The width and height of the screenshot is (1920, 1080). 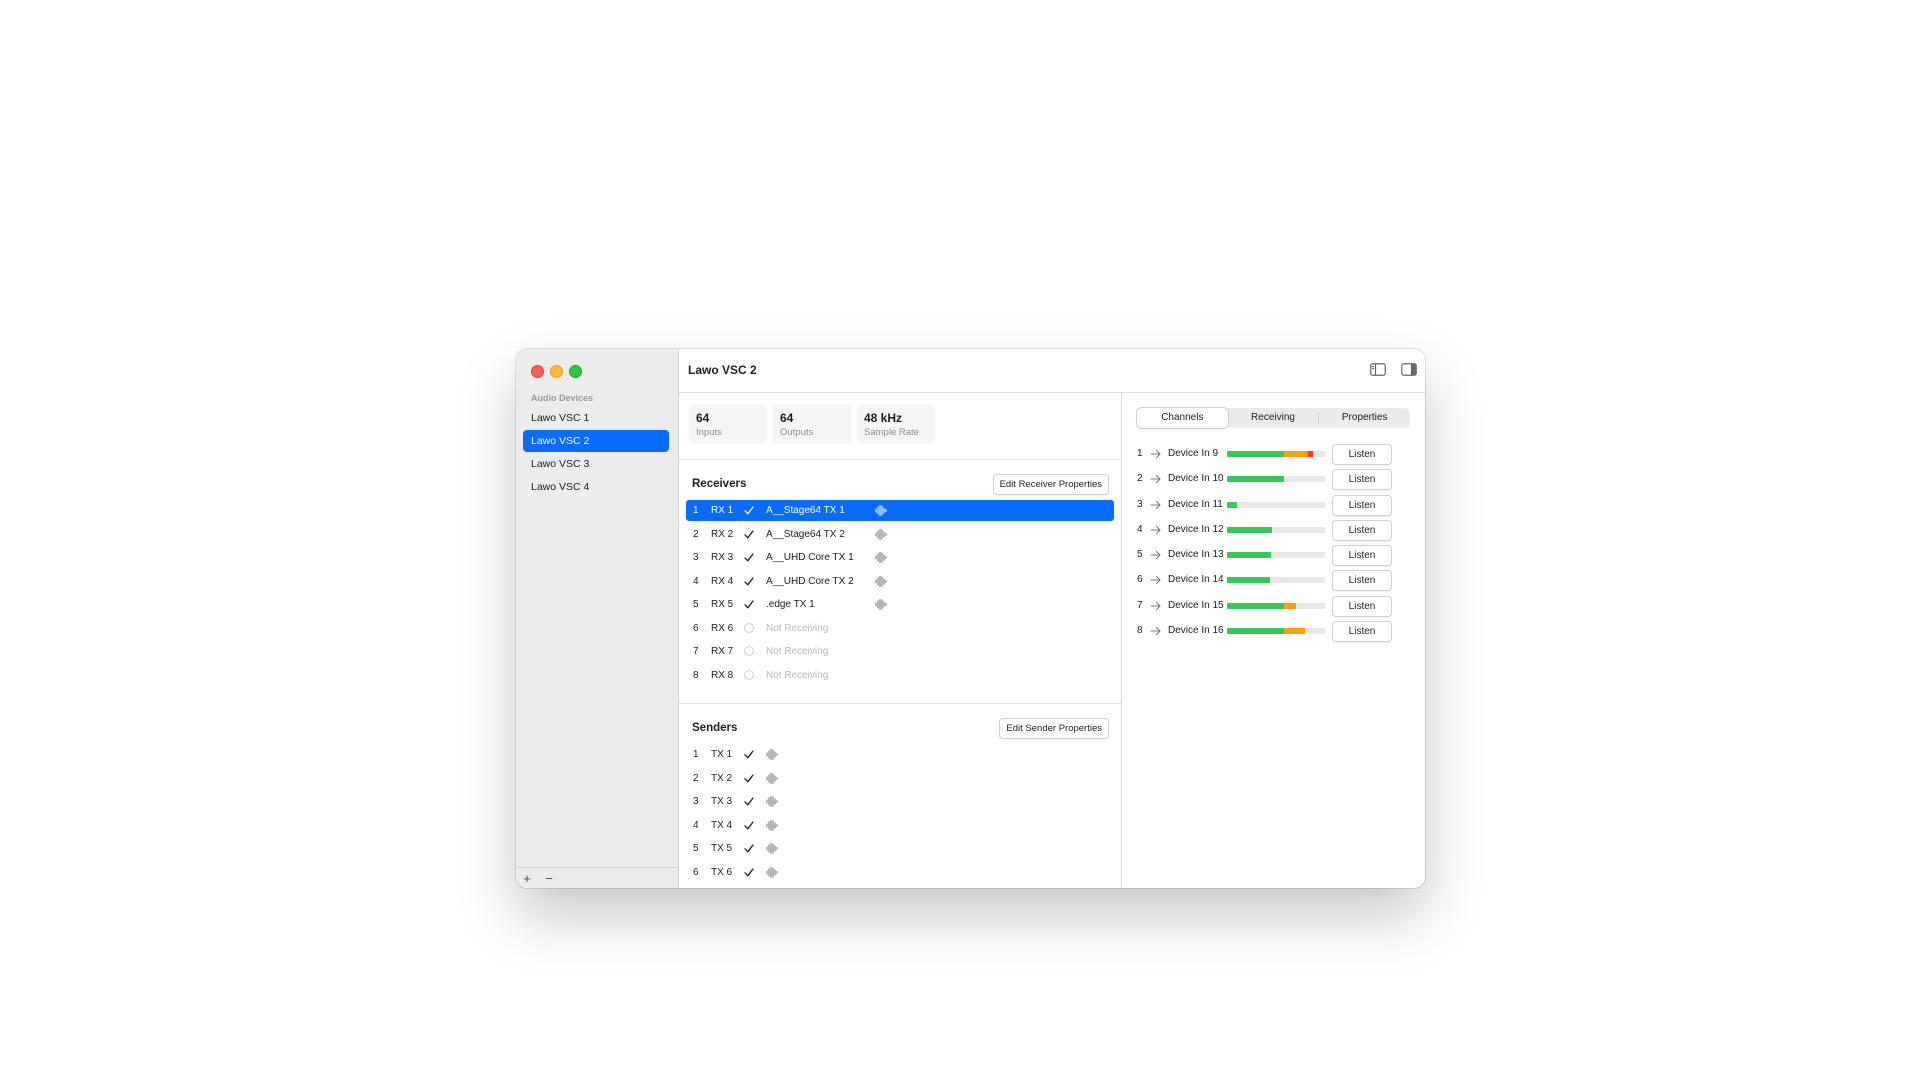 What do you see at coordinates (900, 459) in the screenshot?
I see `divider` at bounding box center [900, 459].